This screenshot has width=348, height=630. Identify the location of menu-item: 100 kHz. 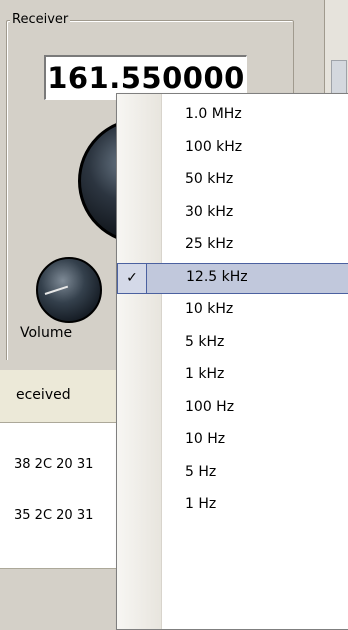
(232, 148).